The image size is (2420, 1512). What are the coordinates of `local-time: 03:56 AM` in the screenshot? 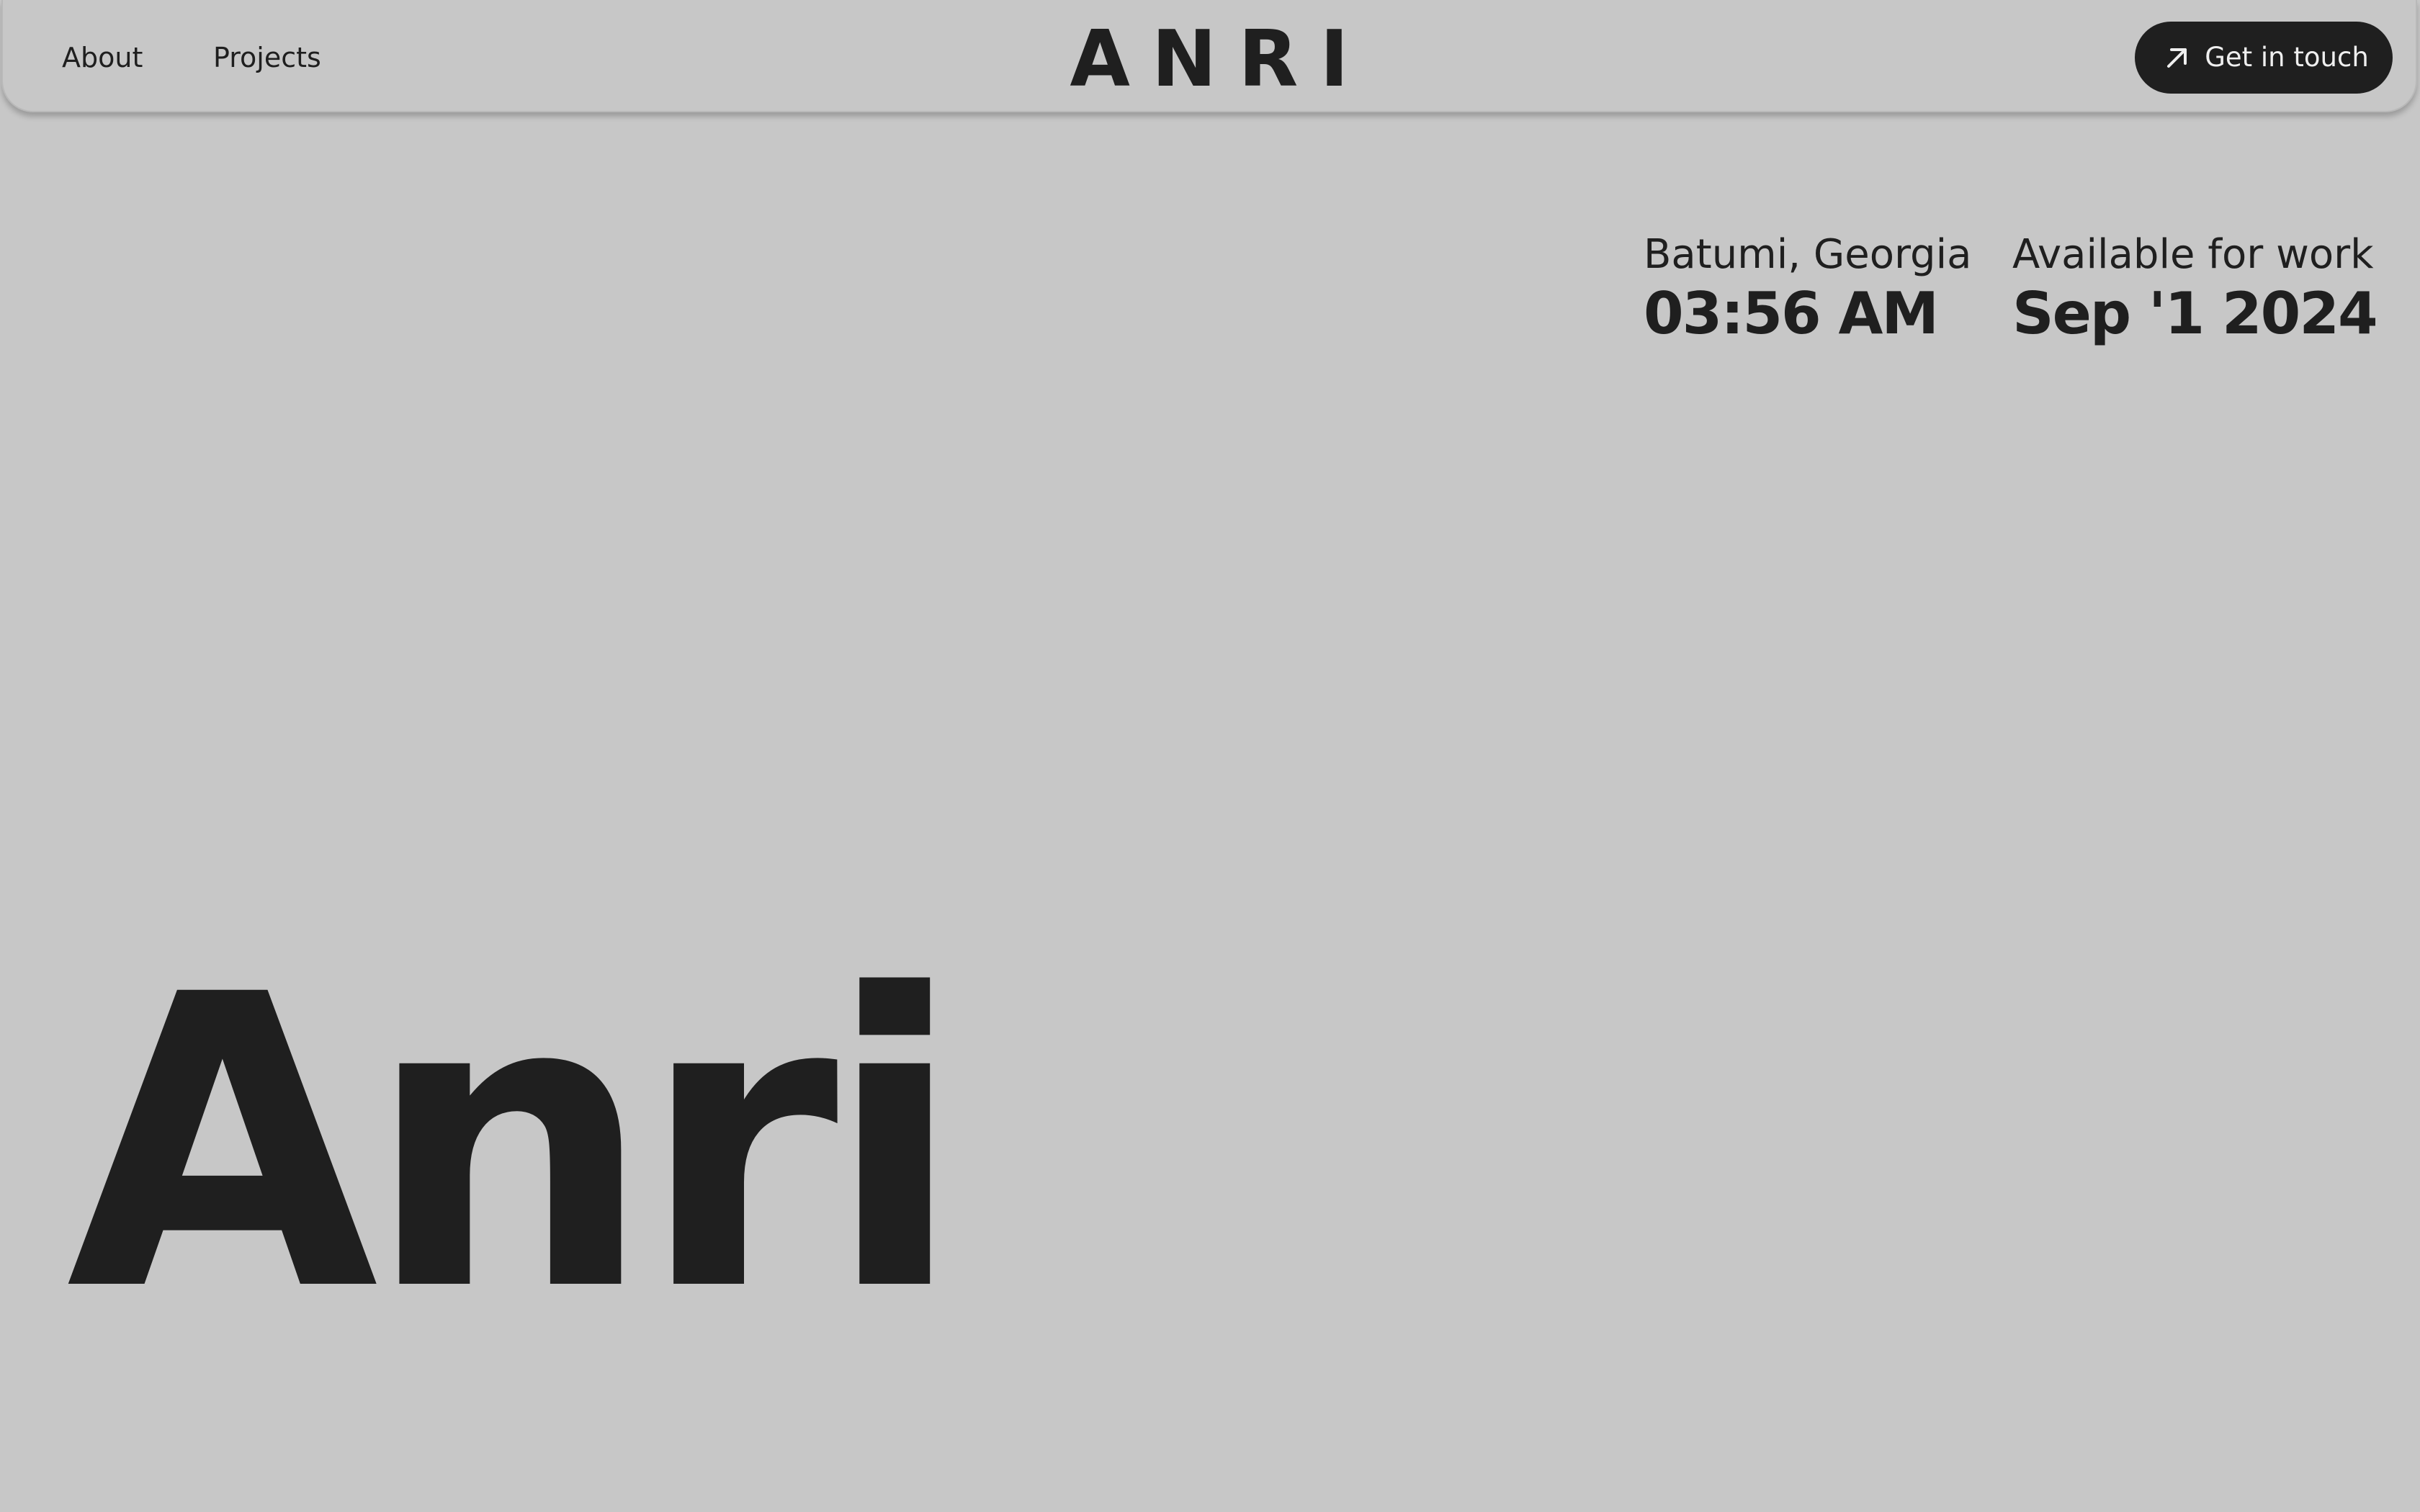 It's located at (1792, 313).